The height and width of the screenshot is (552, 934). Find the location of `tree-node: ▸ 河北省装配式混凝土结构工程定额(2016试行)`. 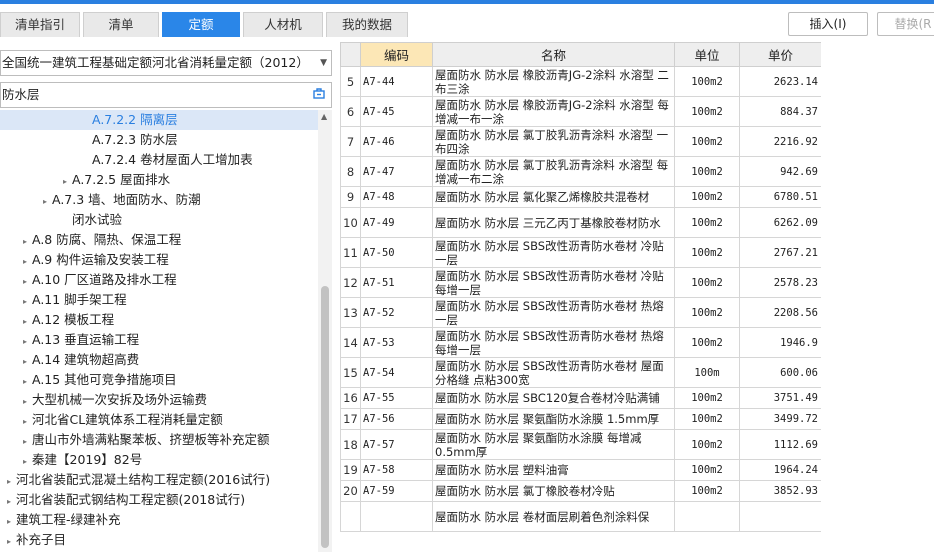

tree-node: ▸ 河北省装配式混凝土结构工程定额(2016试行) is located at coordinates (135, 480).